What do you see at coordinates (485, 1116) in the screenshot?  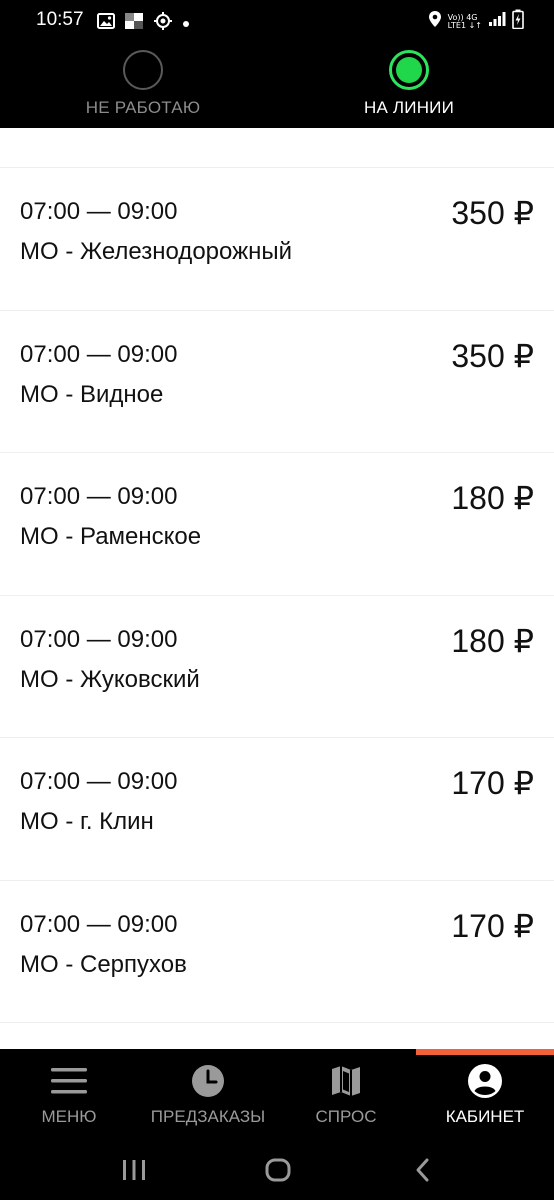 I see `tab-cabinet-label: КАБИНЕТ` at bounding box center [485, 1116].